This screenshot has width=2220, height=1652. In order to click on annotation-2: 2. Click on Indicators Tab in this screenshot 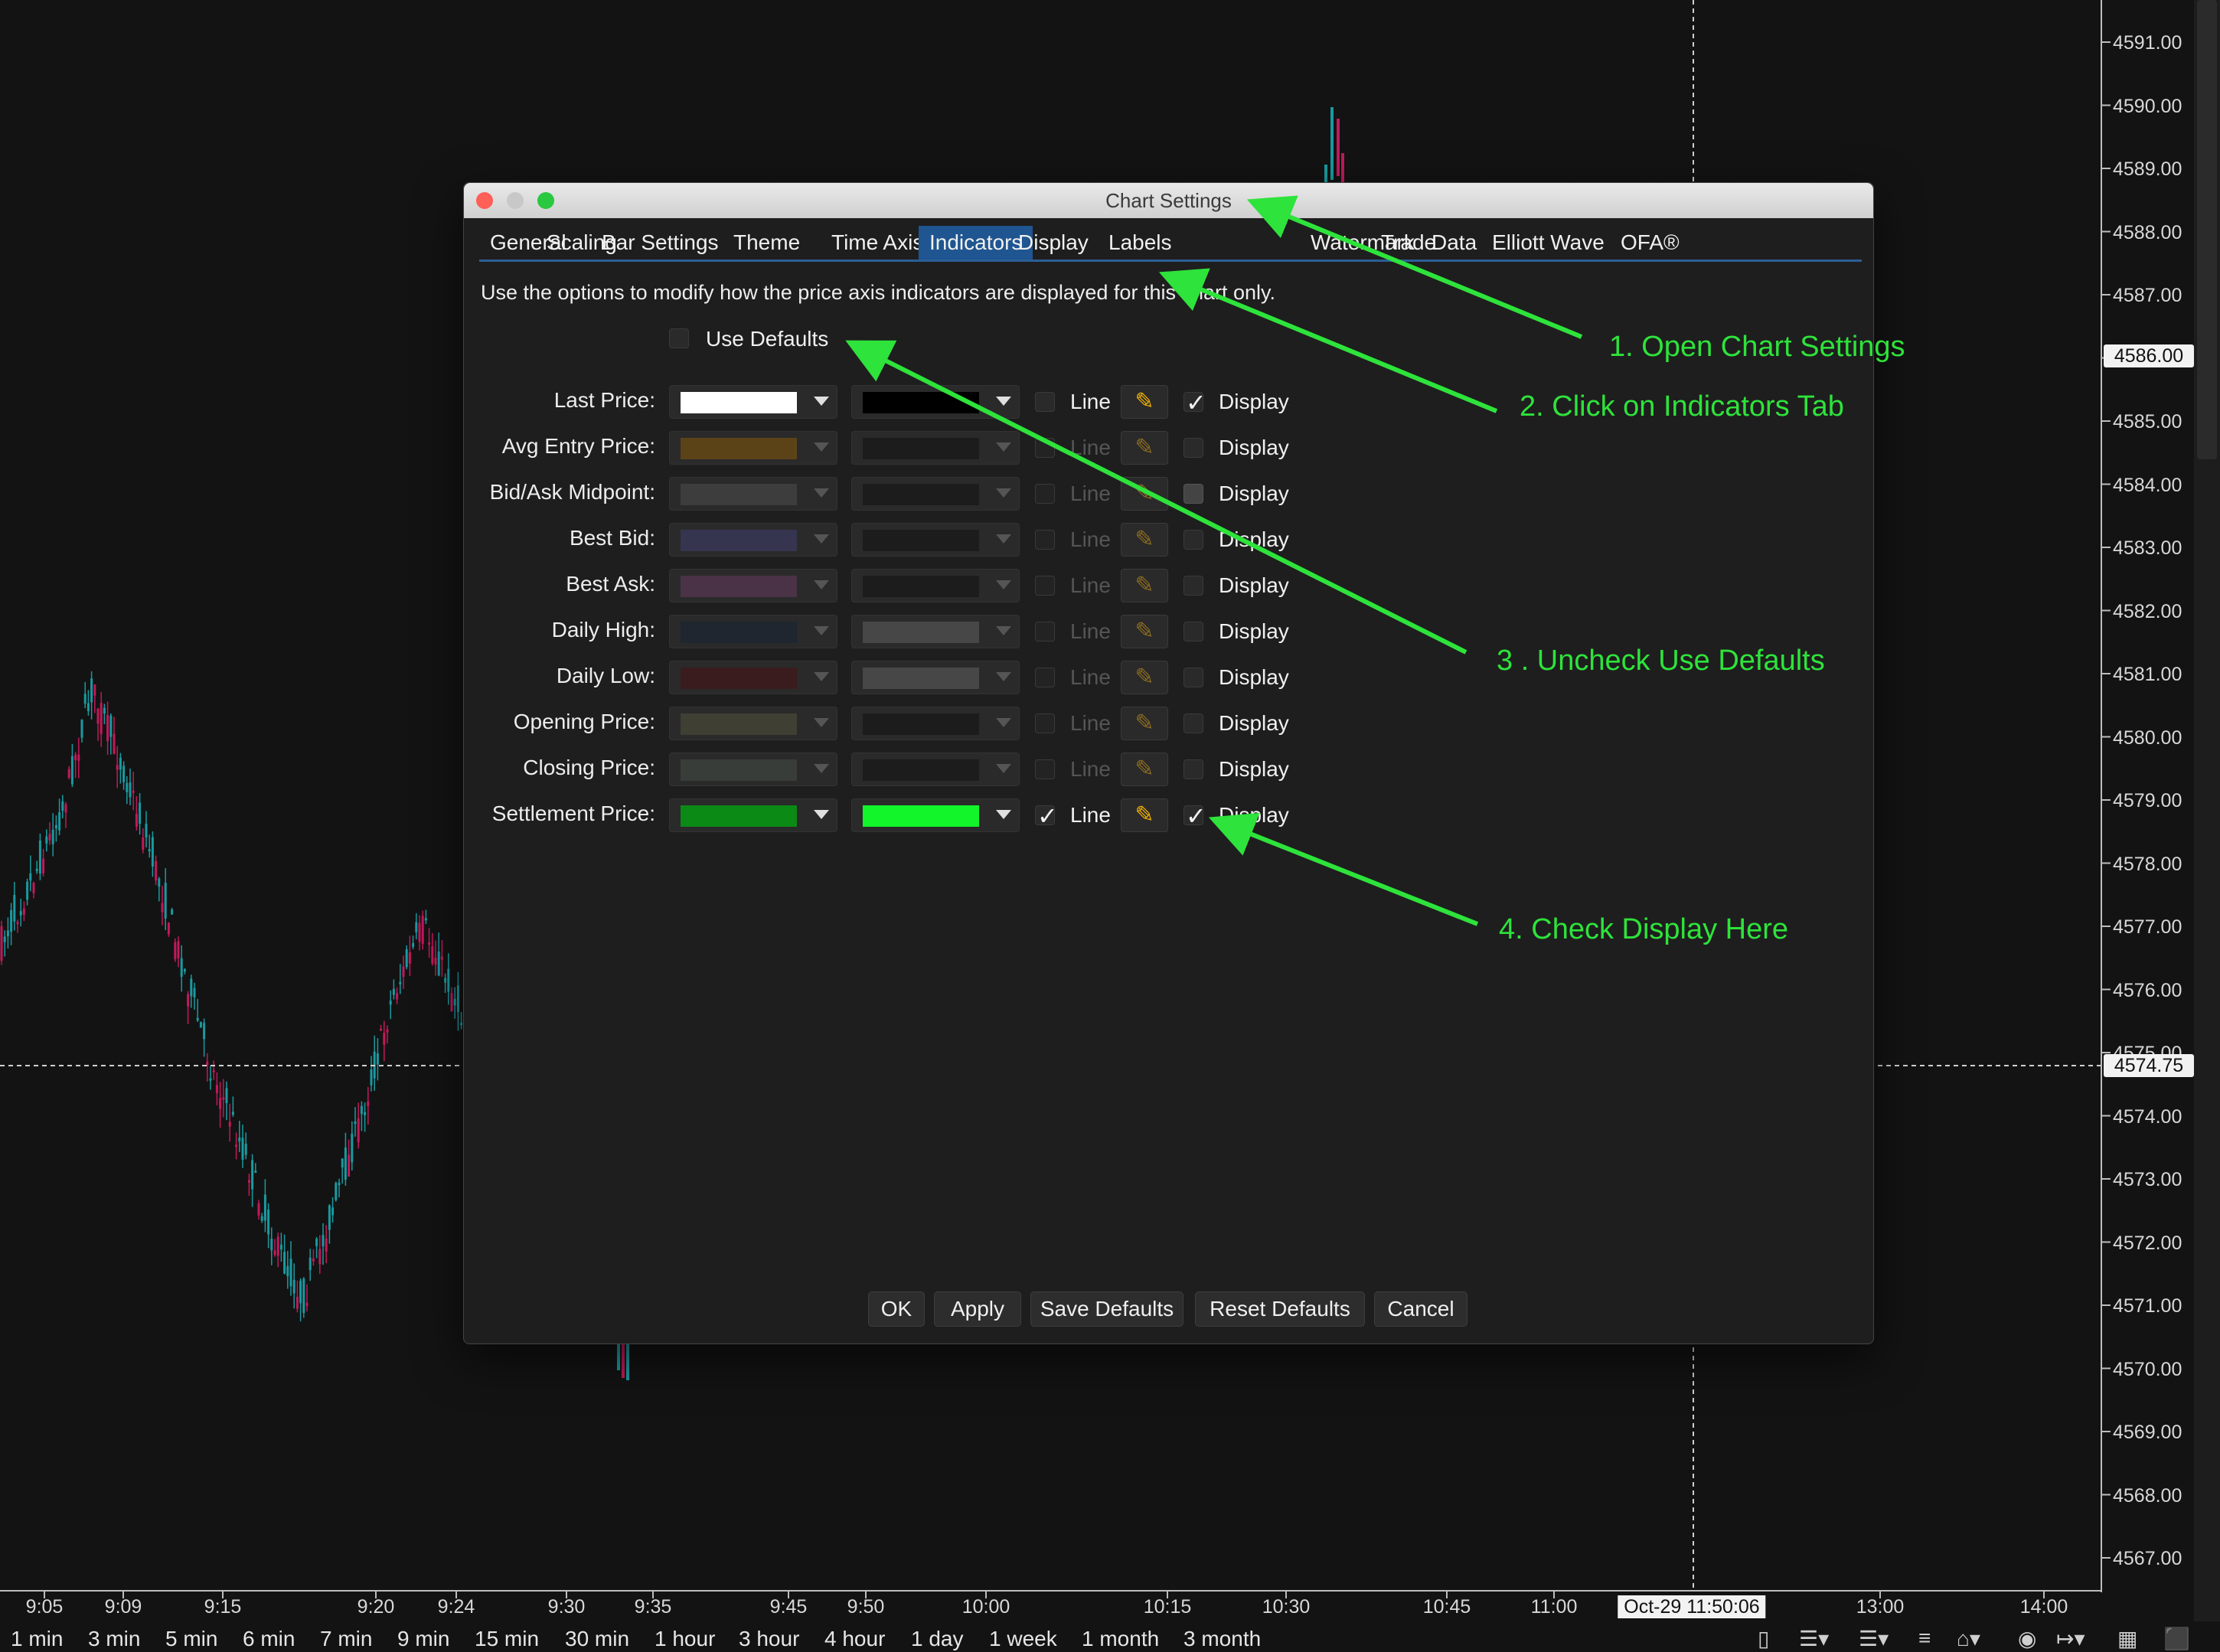, I will do `click(1682, 407)`.